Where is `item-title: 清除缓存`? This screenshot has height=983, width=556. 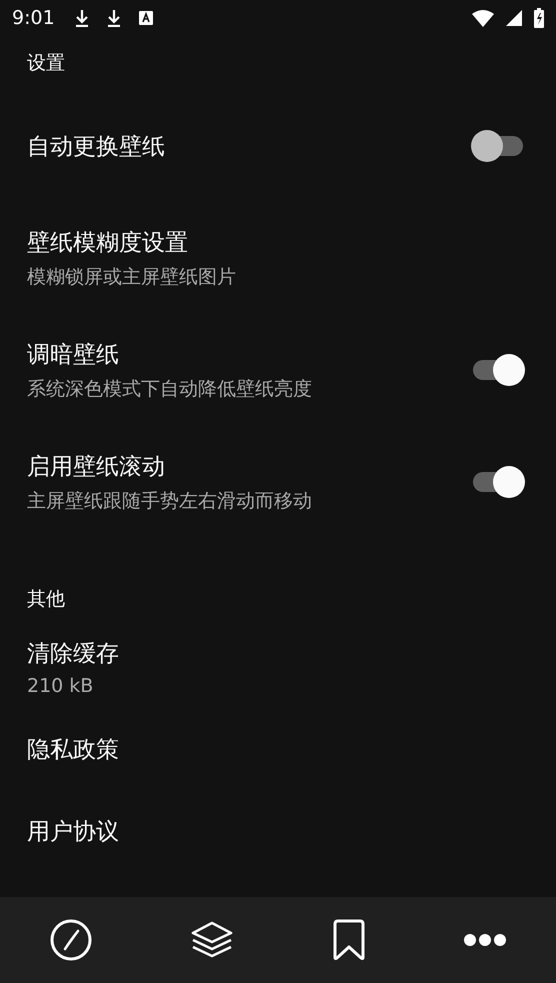
item-title: 清除缓存 is located at coordinates (73, 654).